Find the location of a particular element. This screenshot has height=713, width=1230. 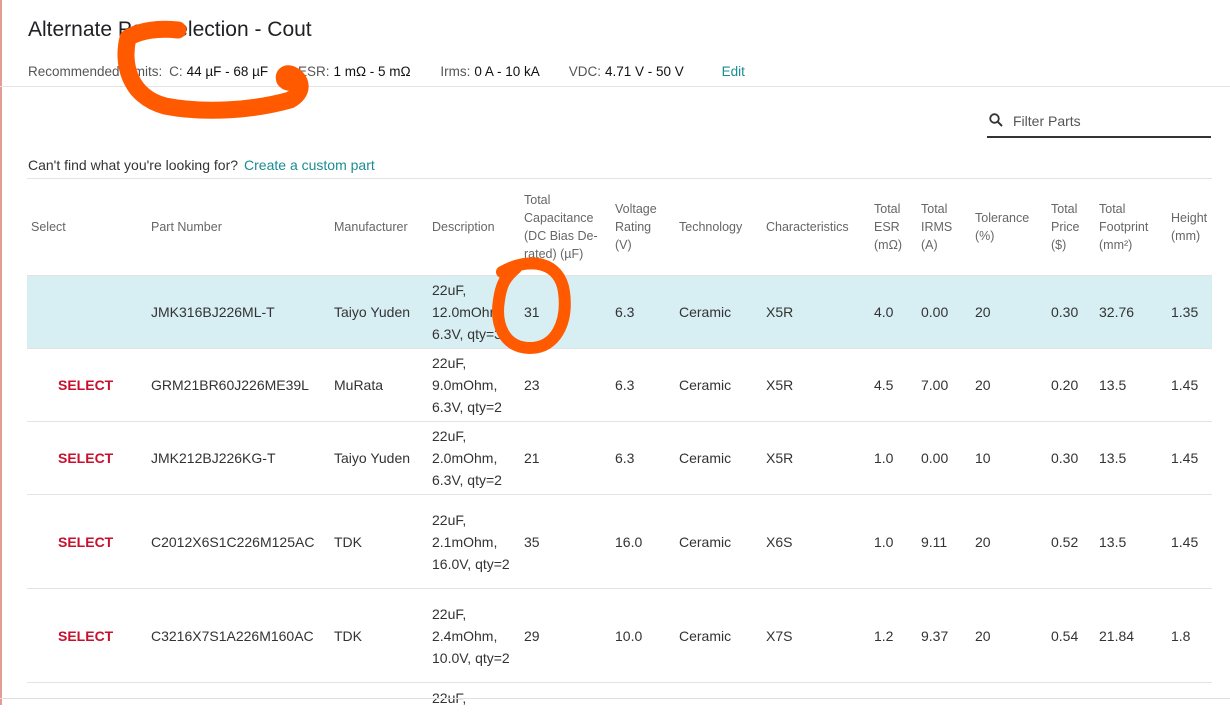

search-icon is located at coordinates (996, 120).